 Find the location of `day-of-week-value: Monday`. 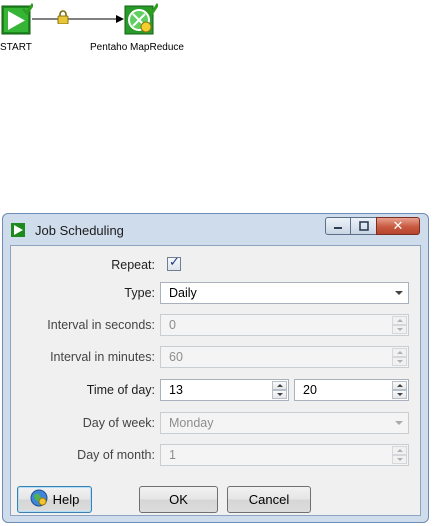

day-of-week-value: Monday is located at coordinates (191, 423).